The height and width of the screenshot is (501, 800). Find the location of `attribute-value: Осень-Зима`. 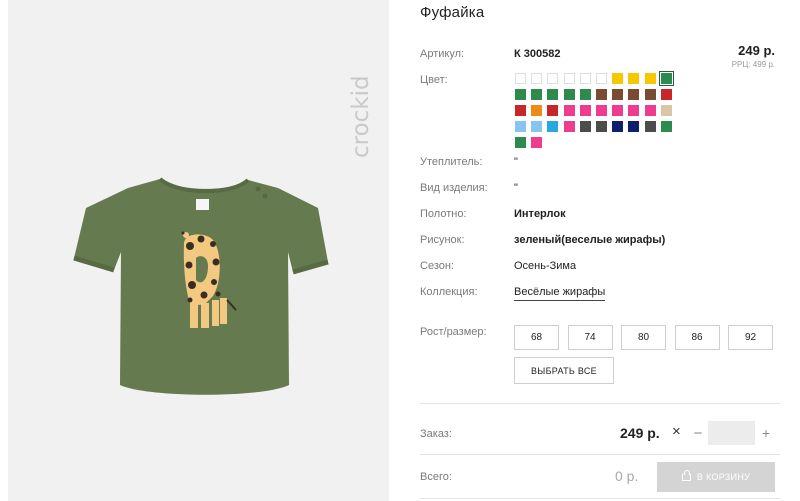

attribute-value: Осень-Зима is located at coordinates (545, 266).